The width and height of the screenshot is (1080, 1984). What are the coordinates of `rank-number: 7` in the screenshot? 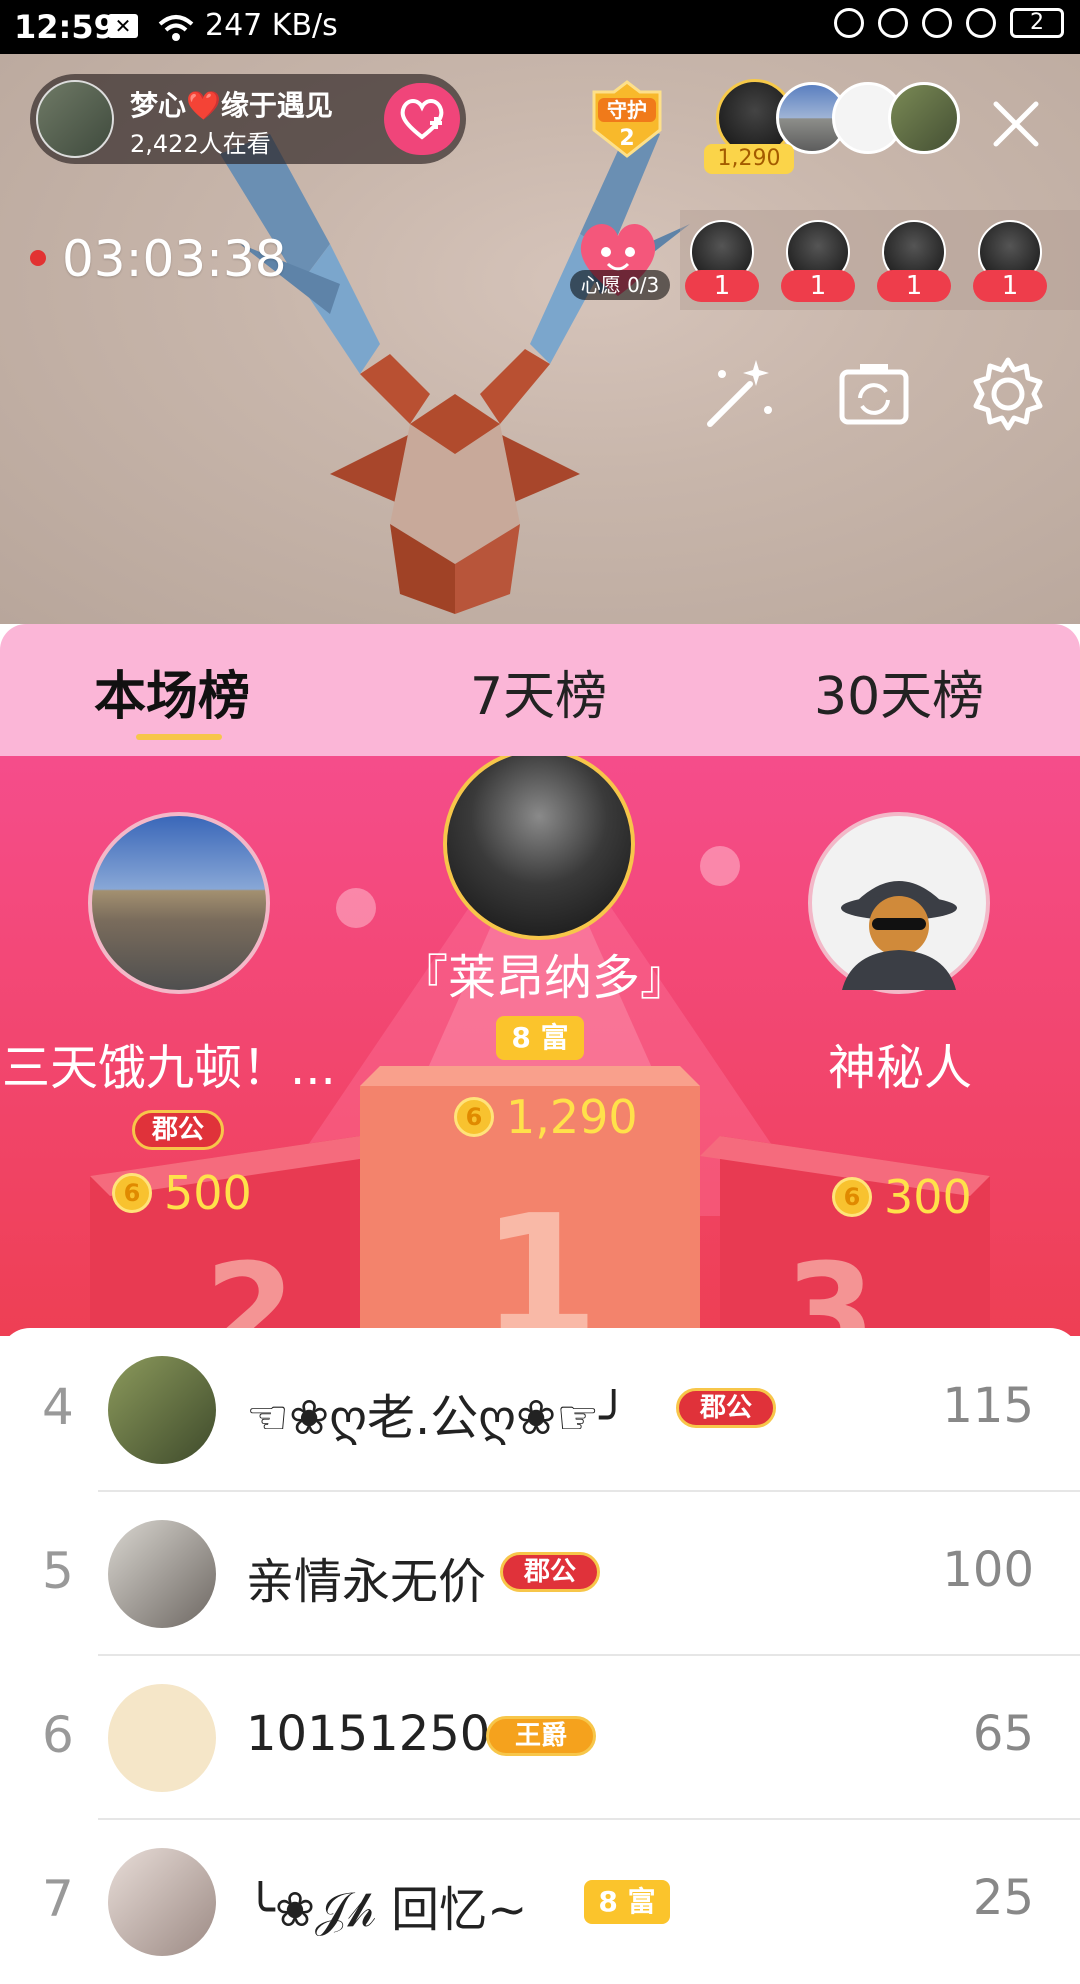 It's located at (58, 1899).